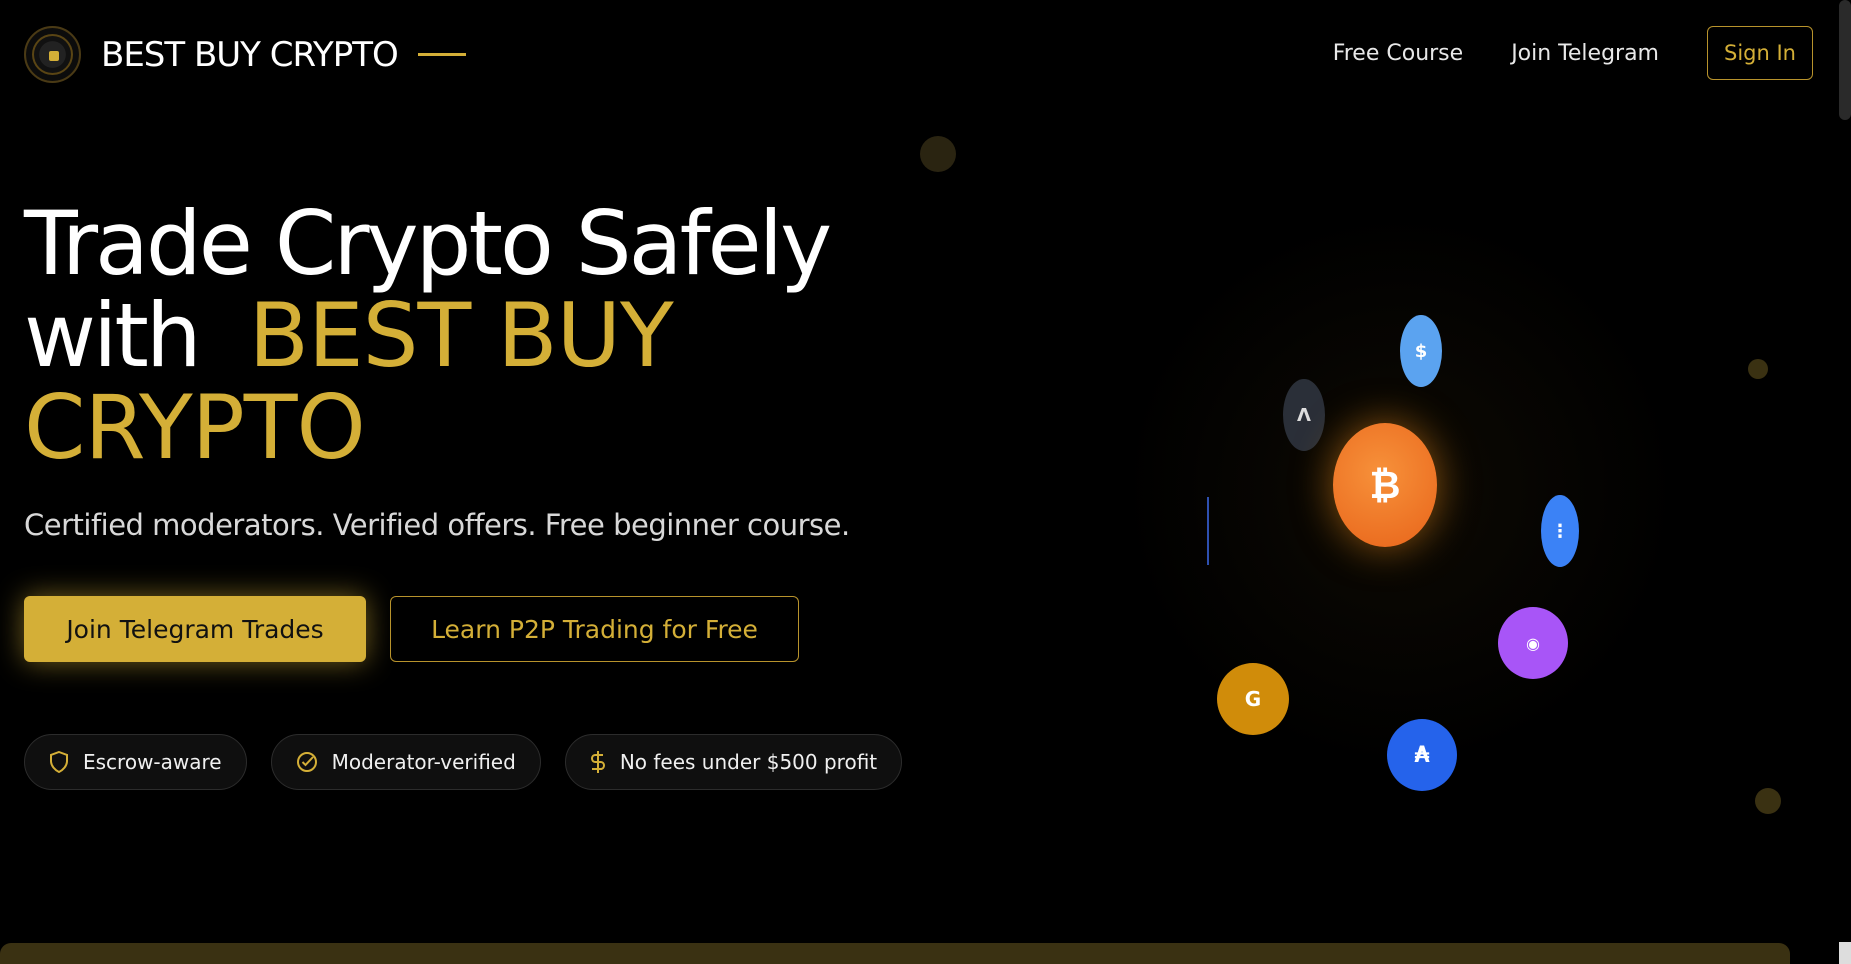  What do you see at coordinates (441, 54) in the screenshot?
I see `brand-underline` at bounding box center [441, 54].